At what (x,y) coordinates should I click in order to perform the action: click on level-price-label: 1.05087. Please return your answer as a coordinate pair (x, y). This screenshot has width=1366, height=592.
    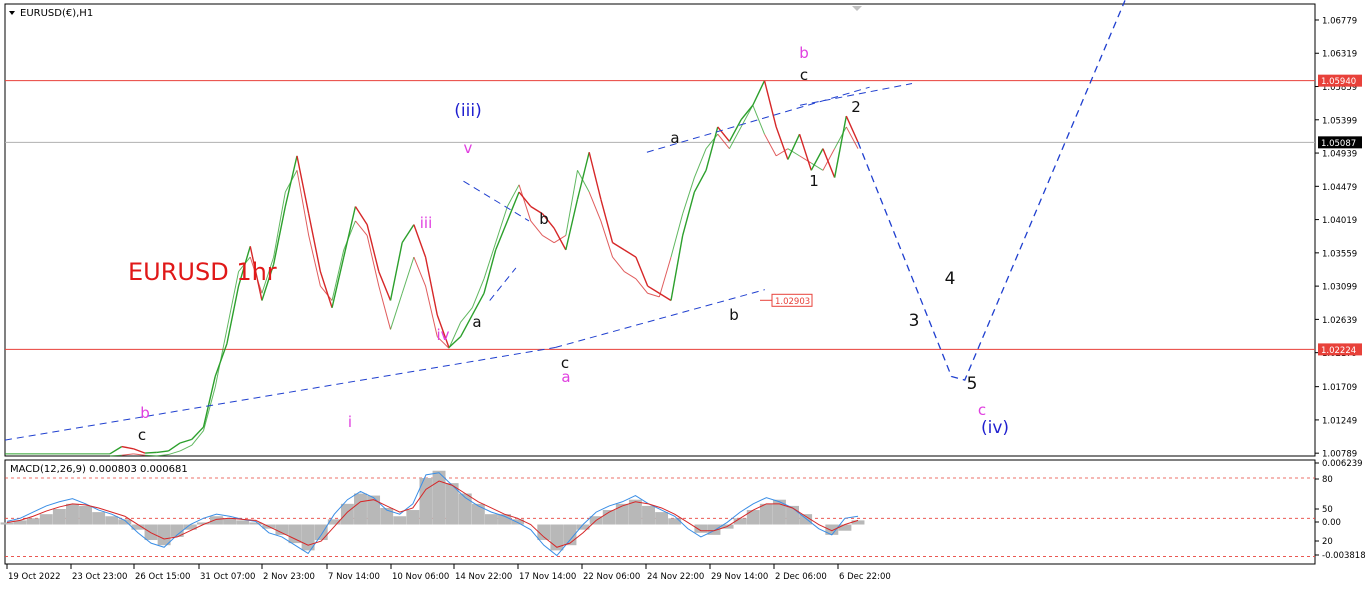
    Looking at the image, I should click on (1338, 144).